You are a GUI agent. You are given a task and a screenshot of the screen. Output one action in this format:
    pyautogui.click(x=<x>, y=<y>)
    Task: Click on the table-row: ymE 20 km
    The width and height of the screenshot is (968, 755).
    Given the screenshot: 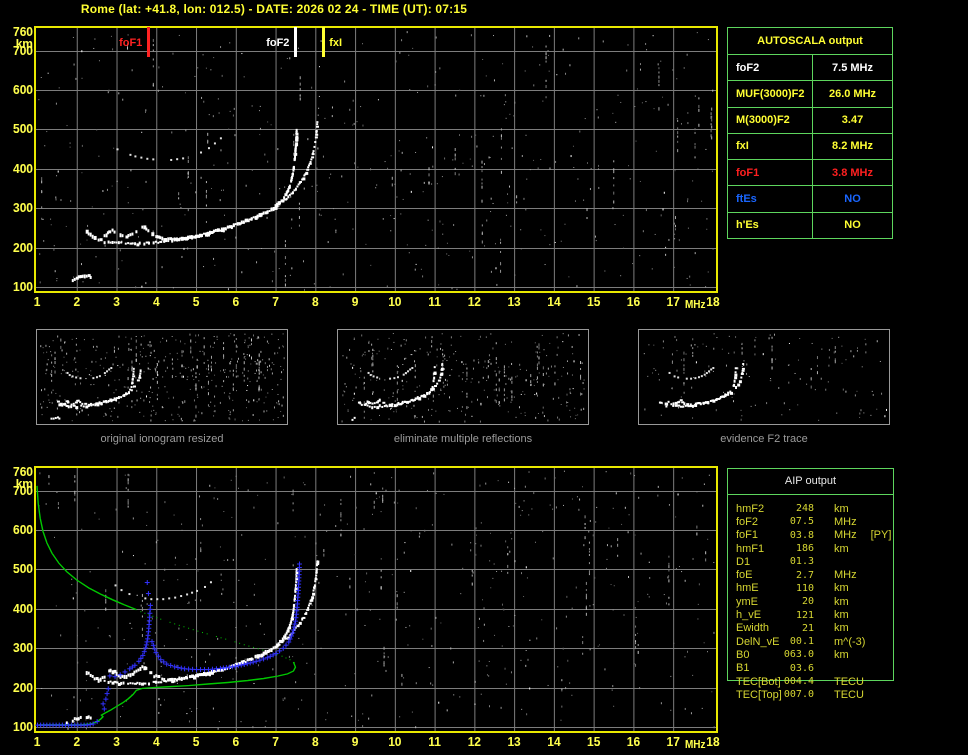 What is the action you would take?
    pyautogui.click(x=810, y=601)
    